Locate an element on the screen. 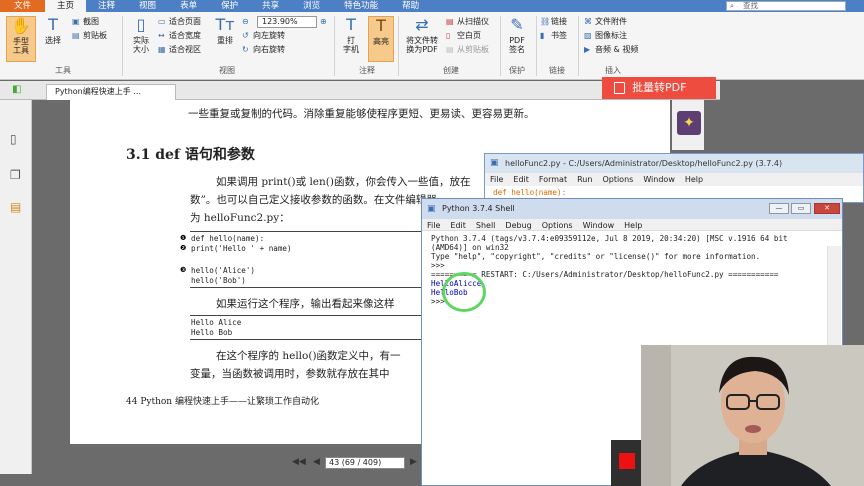 This screenshot has height=486, width=864. fit-page-icon: ▭ is located at coordinates (162, 21).